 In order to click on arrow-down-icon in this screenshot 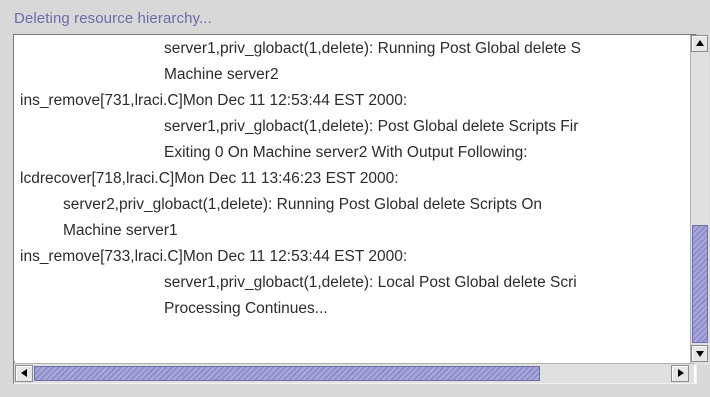, I will do `click(700, 354)`.